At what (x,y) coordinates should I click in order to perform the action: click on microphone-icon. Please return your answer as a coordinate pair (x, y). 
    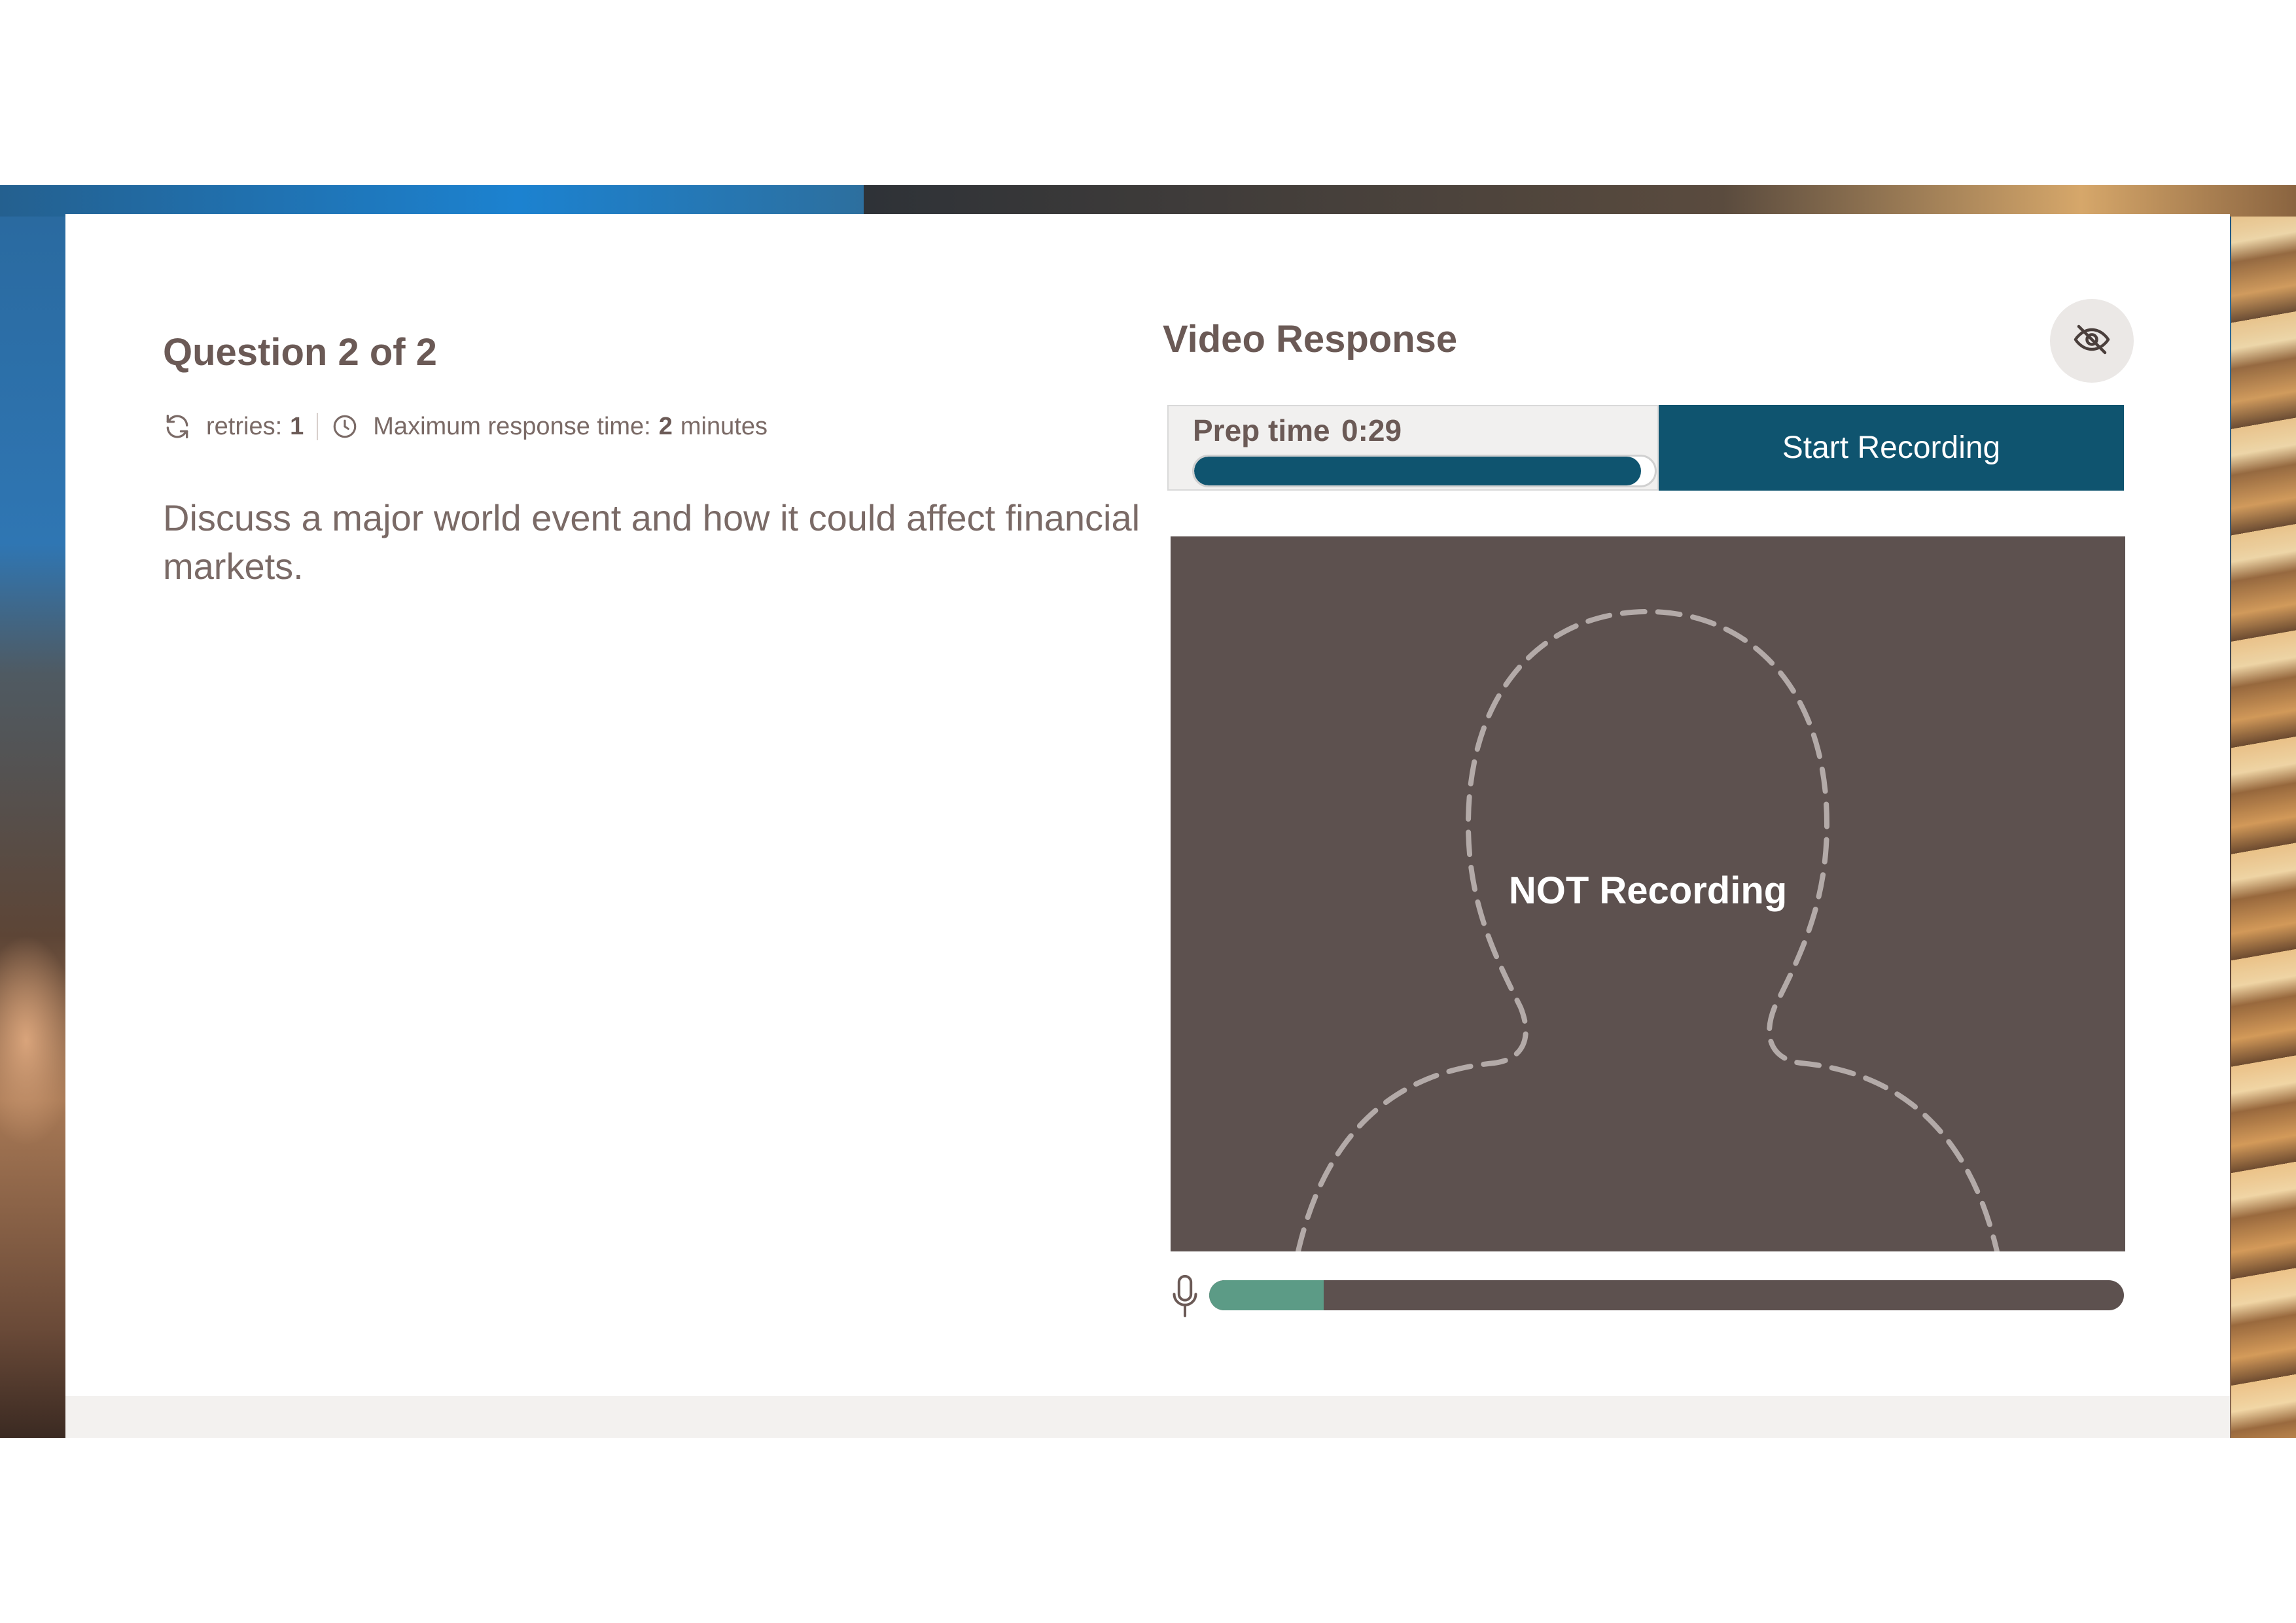
    Looking at the image, I should click on (1185, 1296).